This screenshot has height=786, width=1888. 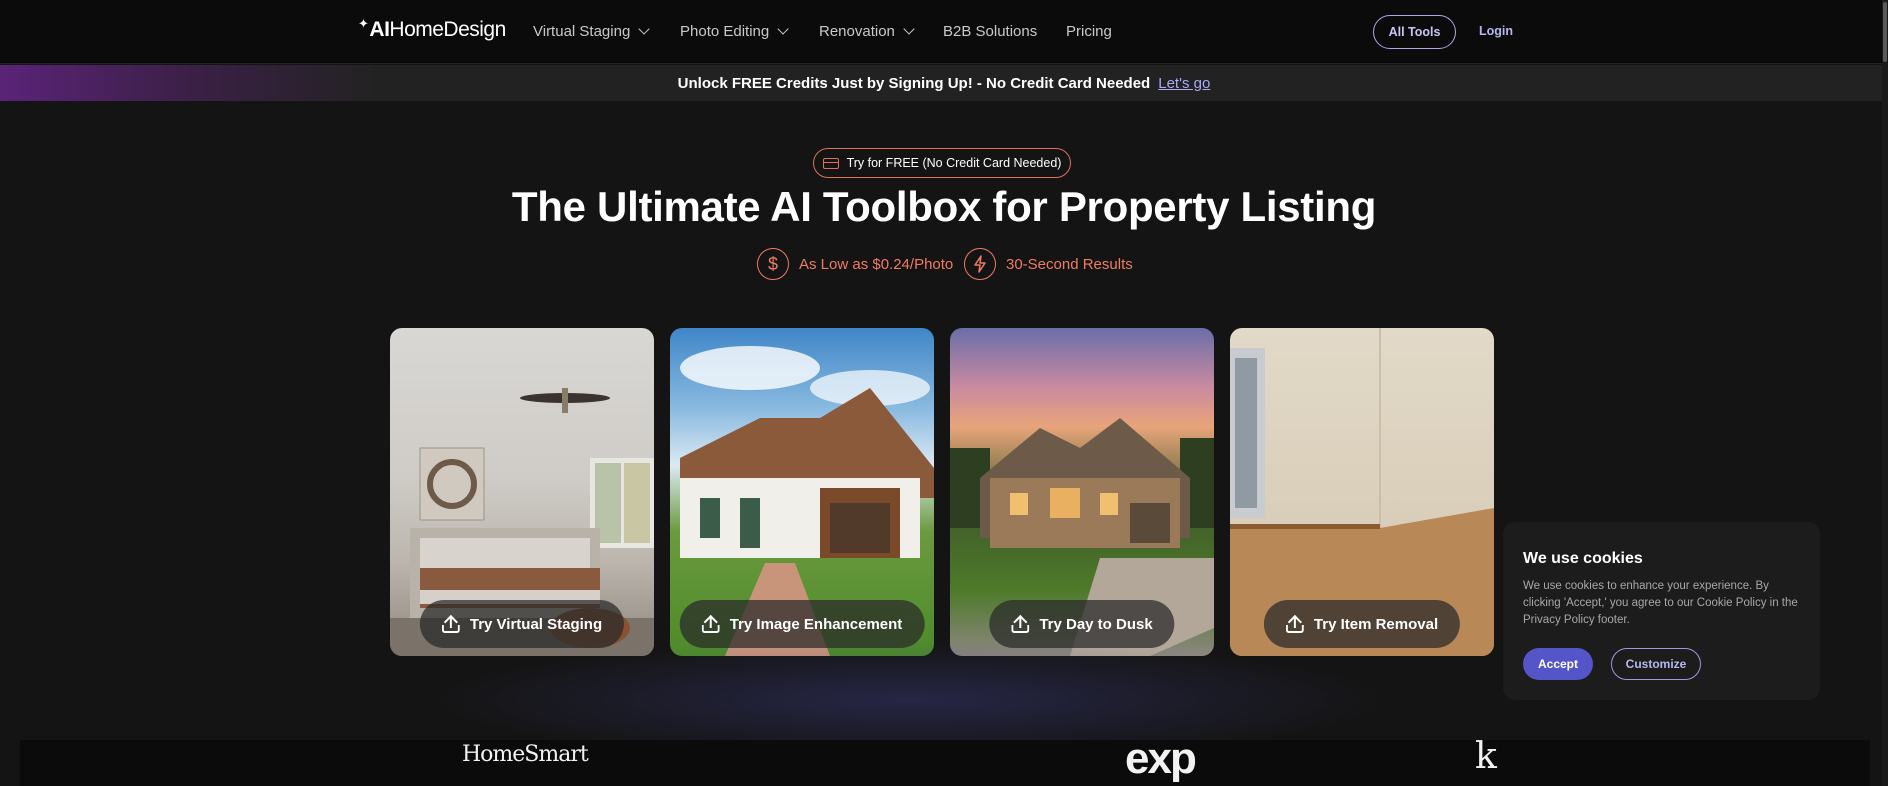 I want to click on lightning-icon, so click(x=980, y=264).